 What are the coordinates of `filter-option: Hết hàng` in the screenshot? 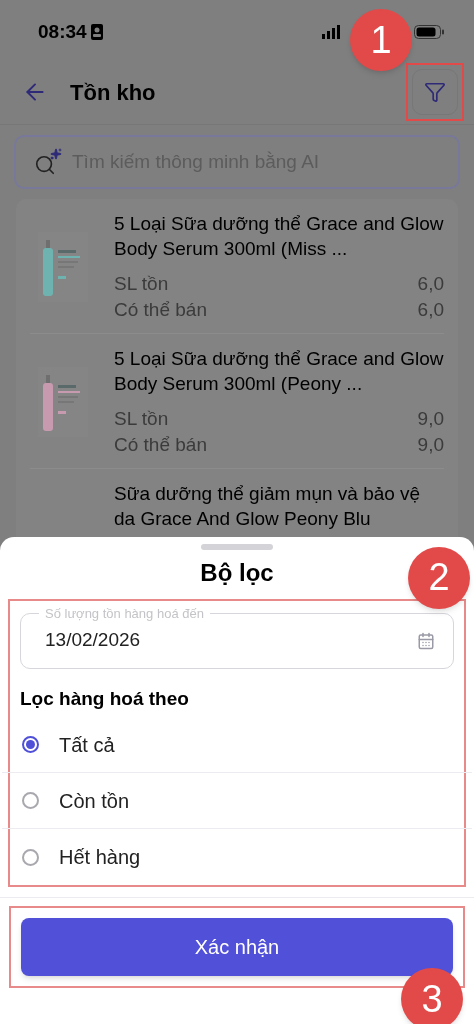 It's located at (237, 857).